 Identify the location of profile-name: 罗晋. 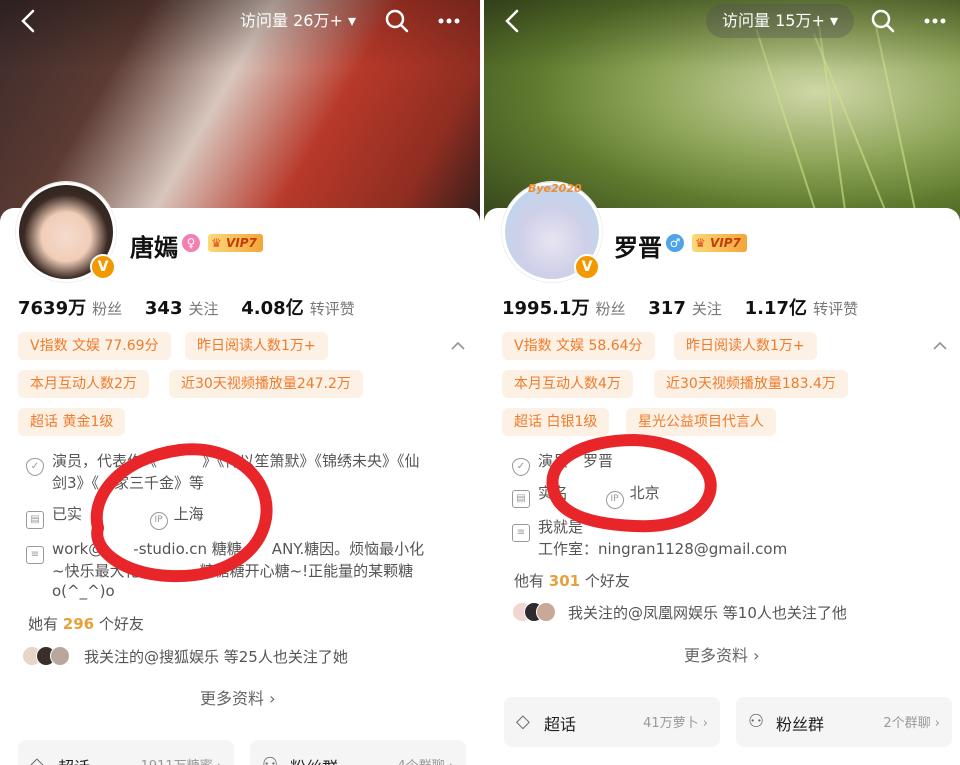
(638, 248).